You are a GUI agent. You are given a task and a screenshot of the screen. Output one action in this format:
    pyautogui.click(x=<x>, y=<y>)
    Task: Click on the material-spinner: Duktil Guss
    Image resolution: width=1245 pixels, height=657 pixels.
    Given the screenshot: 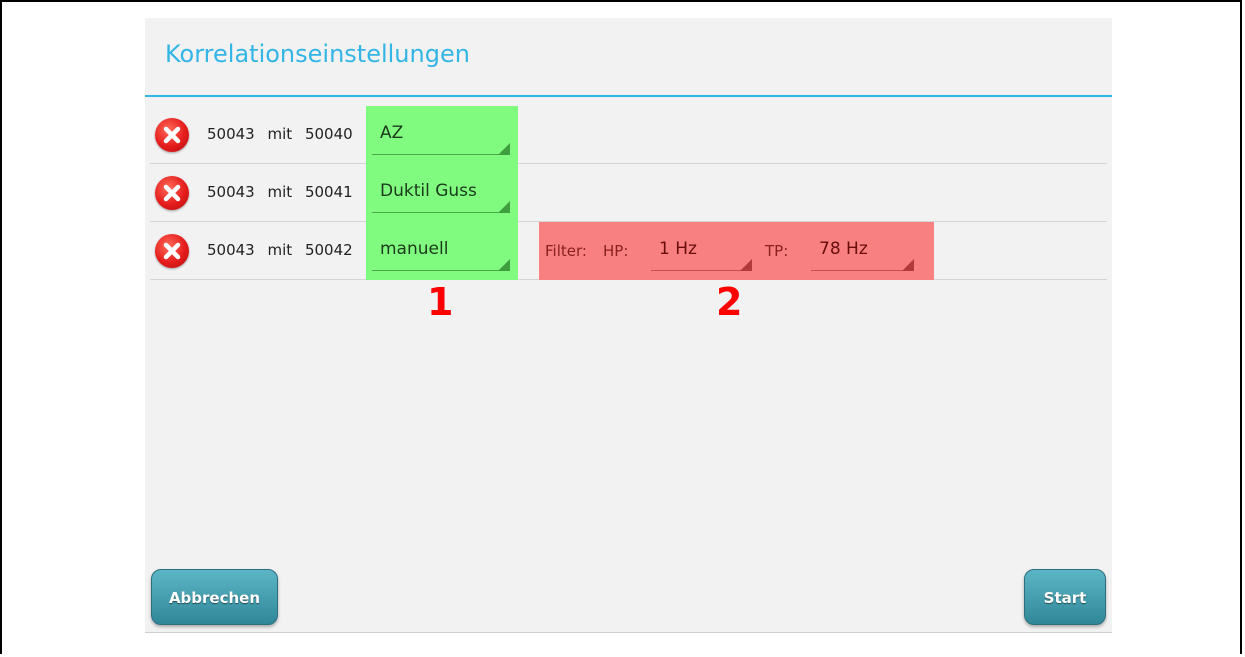 What is the action you would take?
    pyautogui.click(x=442, y=193)
    